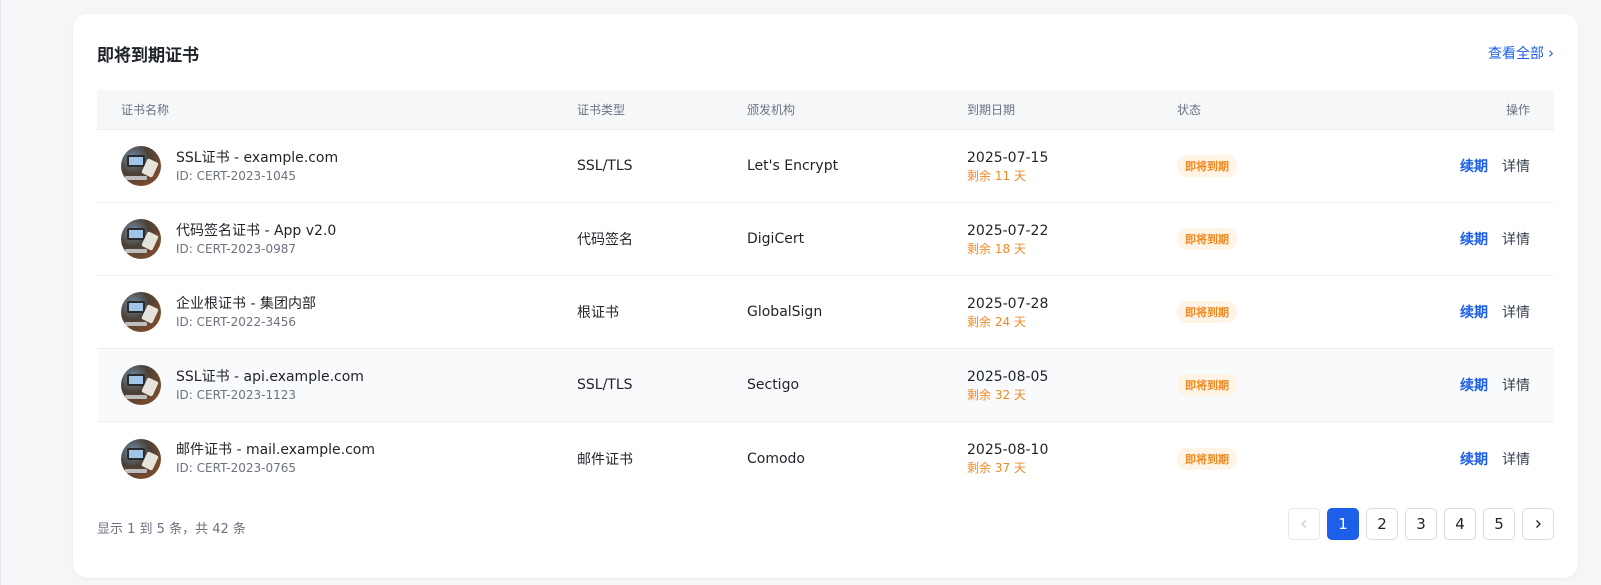  I want to click on certificate-id: ID: CERT-2023-0987, so click(236, 248).